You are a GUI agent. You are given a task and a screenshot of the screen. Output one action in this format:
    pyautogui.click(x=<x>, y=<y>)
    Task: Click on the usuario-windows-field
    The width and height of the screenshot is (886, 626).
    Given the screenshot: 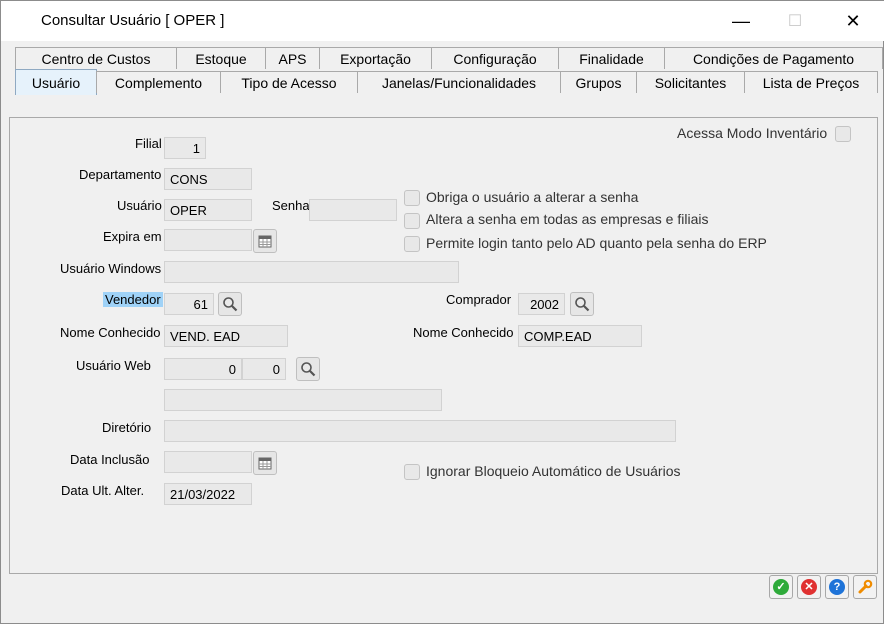 What is the action you would take?
    pyautogui.click(x=311, y=272)
    